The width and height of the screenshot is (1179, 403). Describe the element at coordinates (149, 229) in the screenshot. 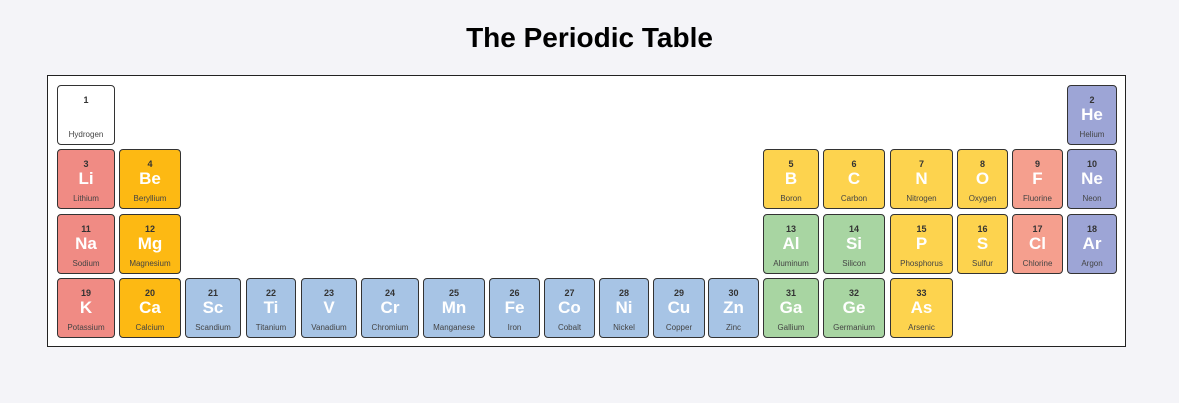

I see `atomic-number: 12` at that location.